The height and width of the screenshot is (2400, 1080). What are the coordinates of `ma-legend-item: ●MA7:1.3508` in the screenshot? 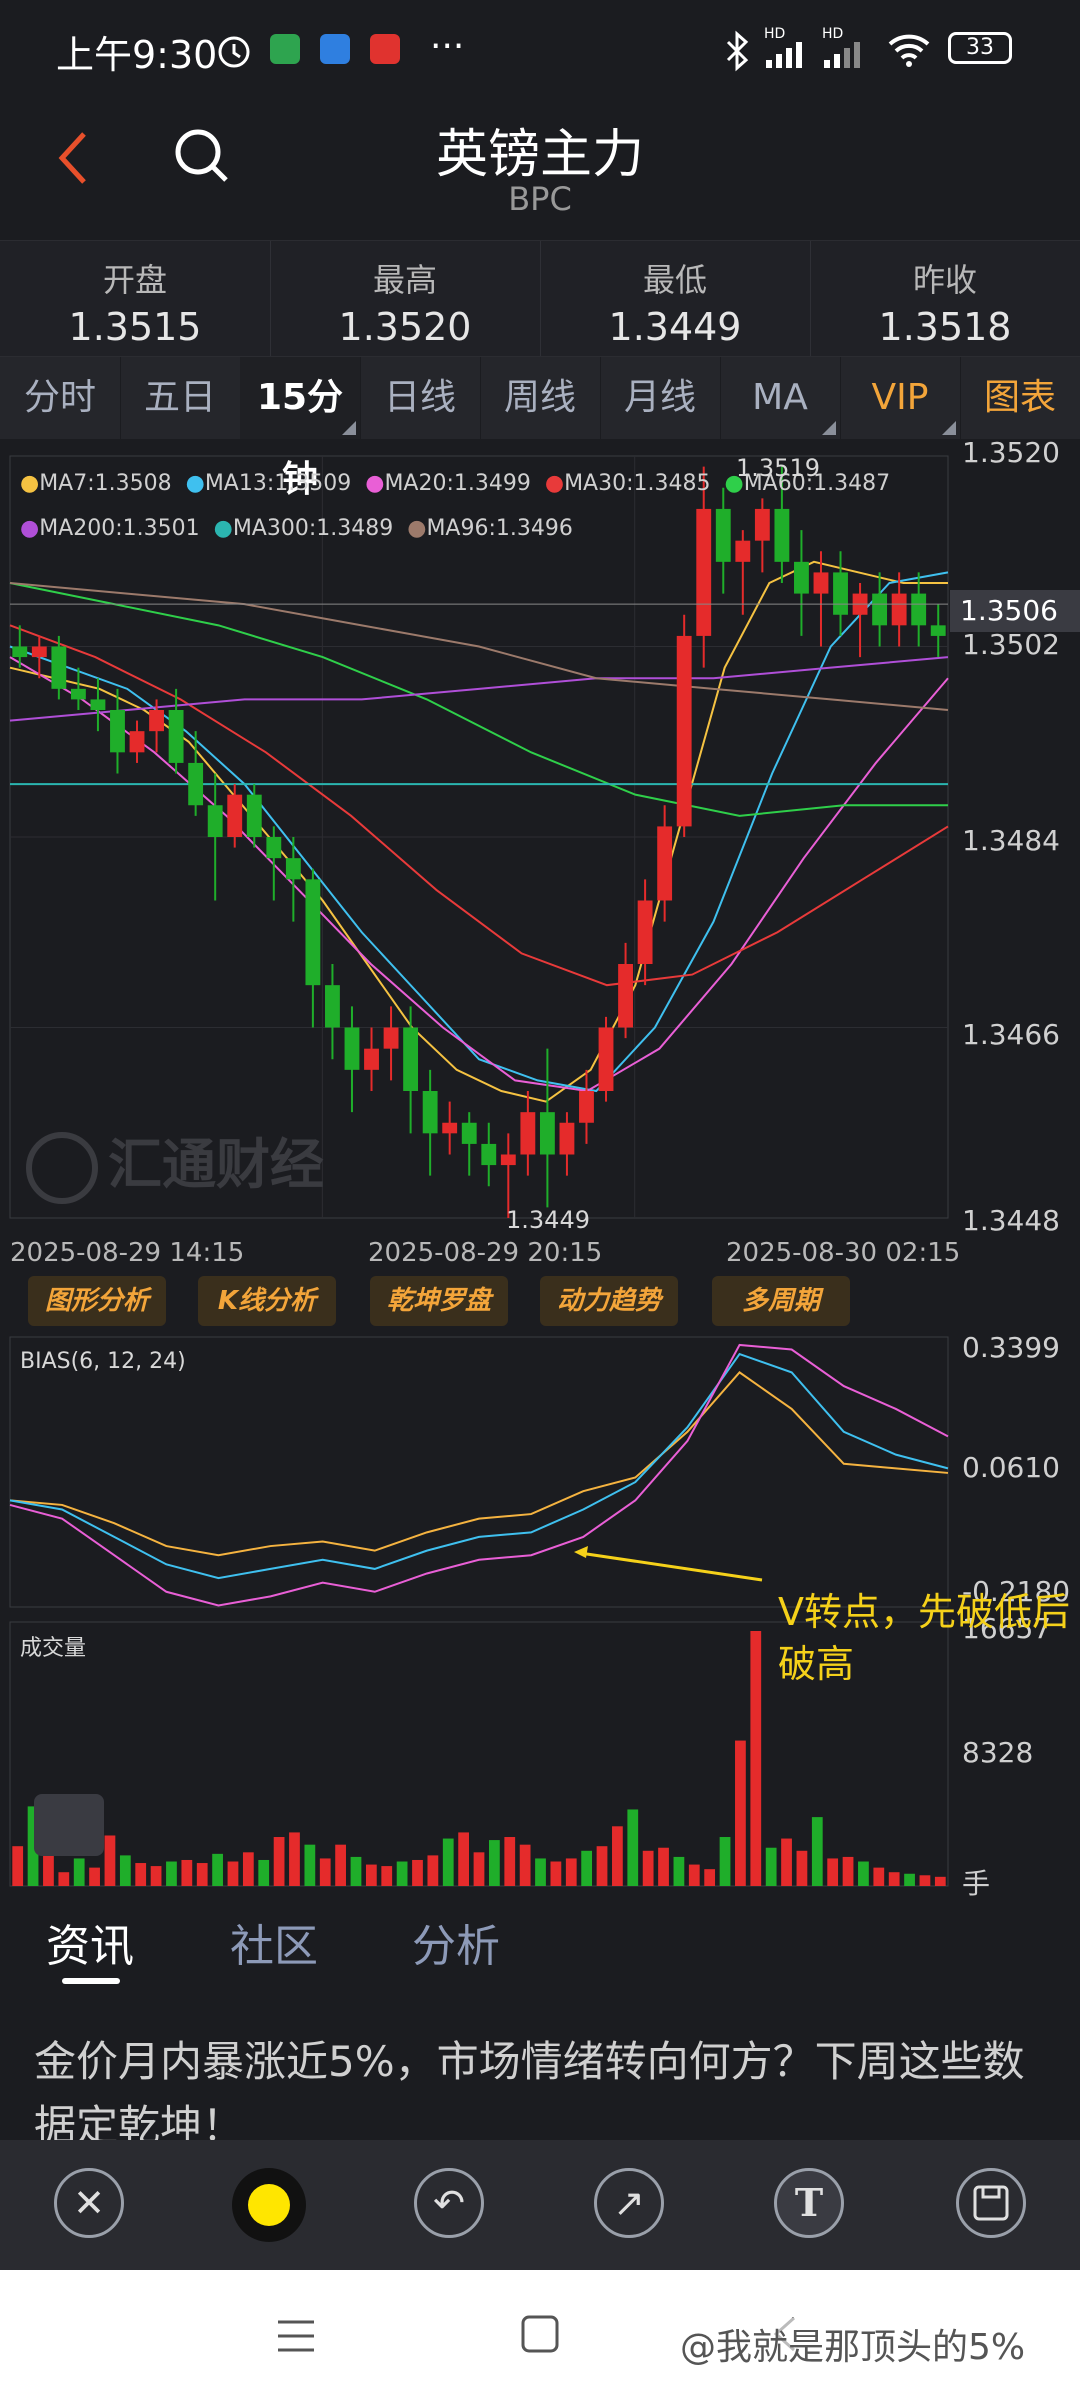 It's located at (96, 483).